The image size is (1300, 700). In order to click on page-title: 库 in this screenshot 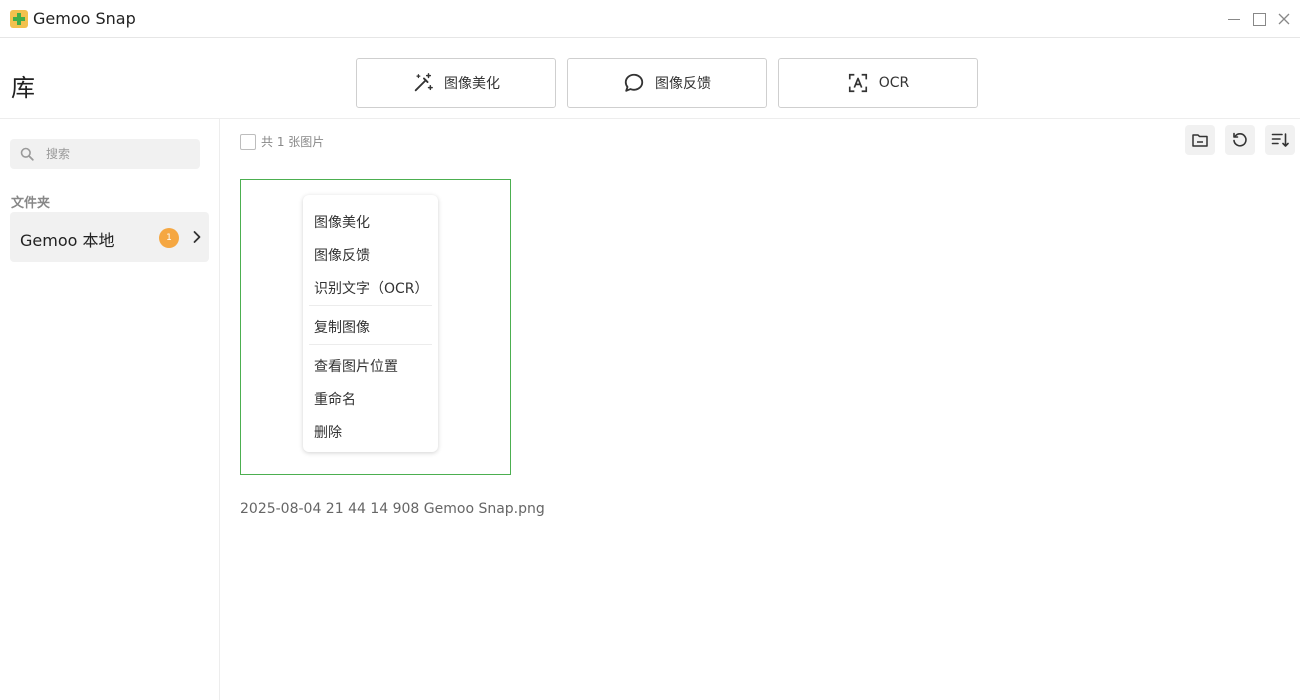, I will do `click(23, 88)`.